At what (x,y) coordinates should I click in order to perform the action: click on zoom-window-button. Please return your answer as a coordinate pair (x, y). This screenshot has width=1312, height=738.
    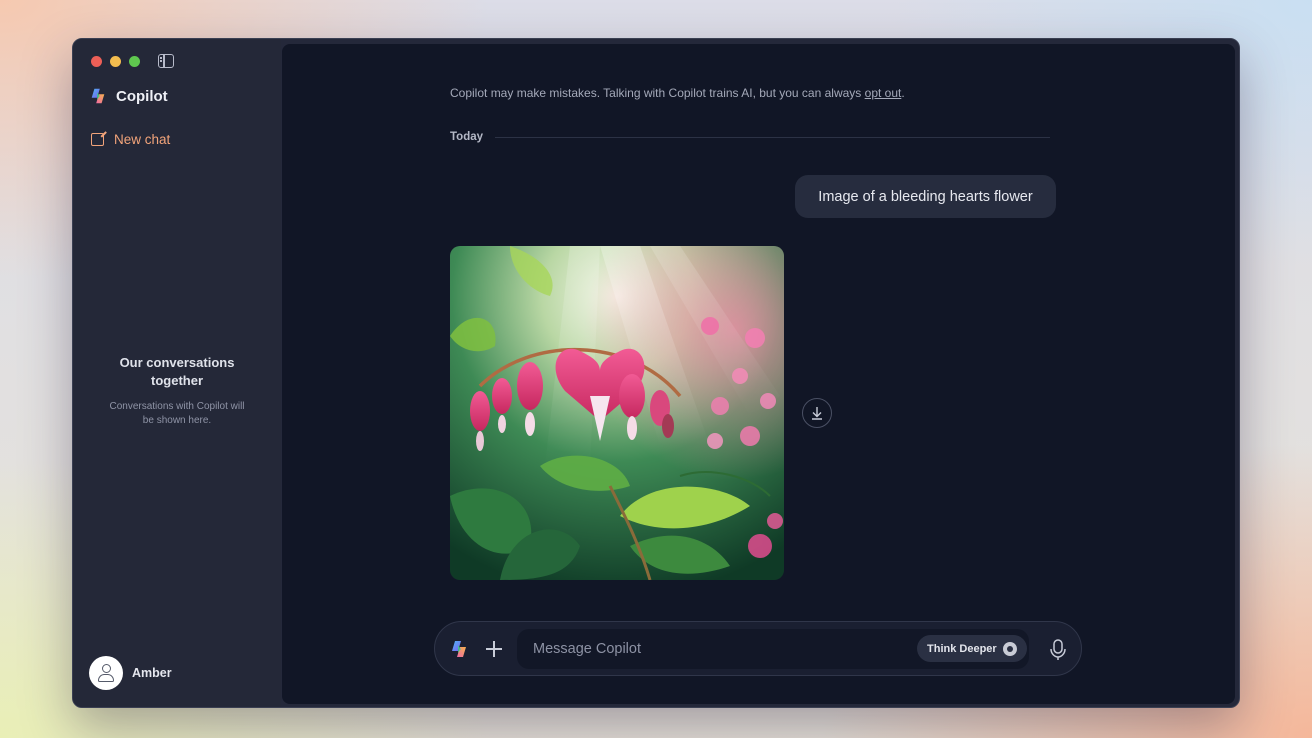
    Looking at the image, I should click on (134, 61).